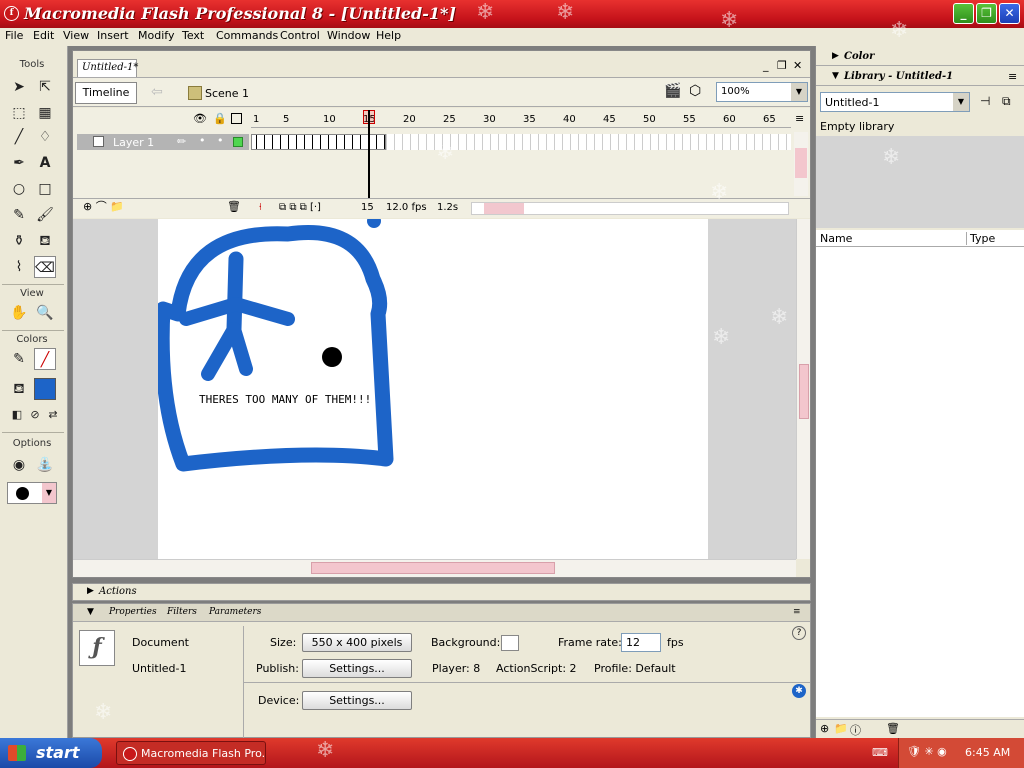 Image resolution: width=1024 pixels, height=768 pixels. I want to click on frame-view-menu-icon: ≡, so click(799, 118).